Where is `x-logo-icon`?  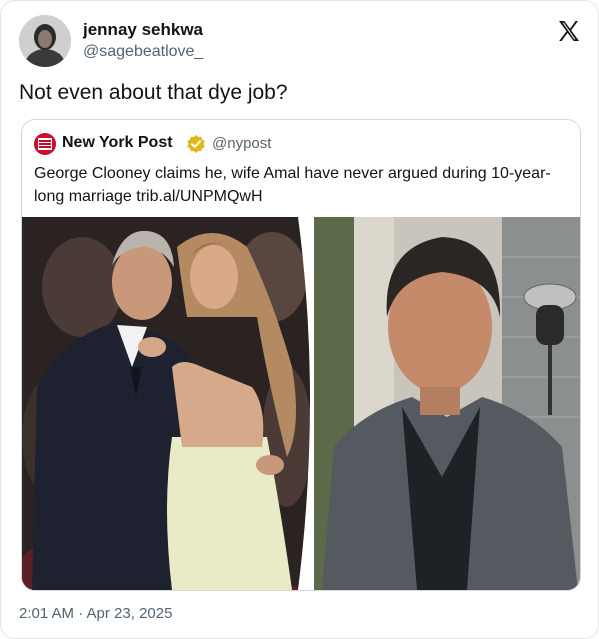 x-logo-icon is located at coordinates (569, 31).